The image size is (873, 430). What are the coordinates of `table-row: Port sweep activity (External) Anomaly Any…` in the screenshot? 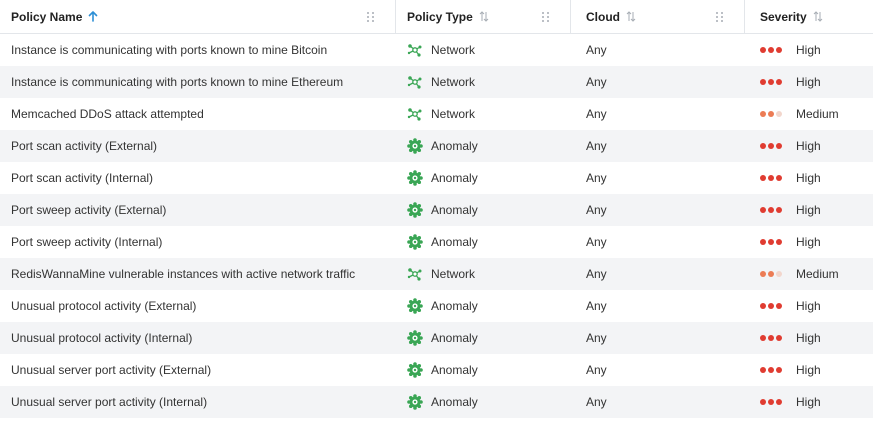 It's located at (436, 210).